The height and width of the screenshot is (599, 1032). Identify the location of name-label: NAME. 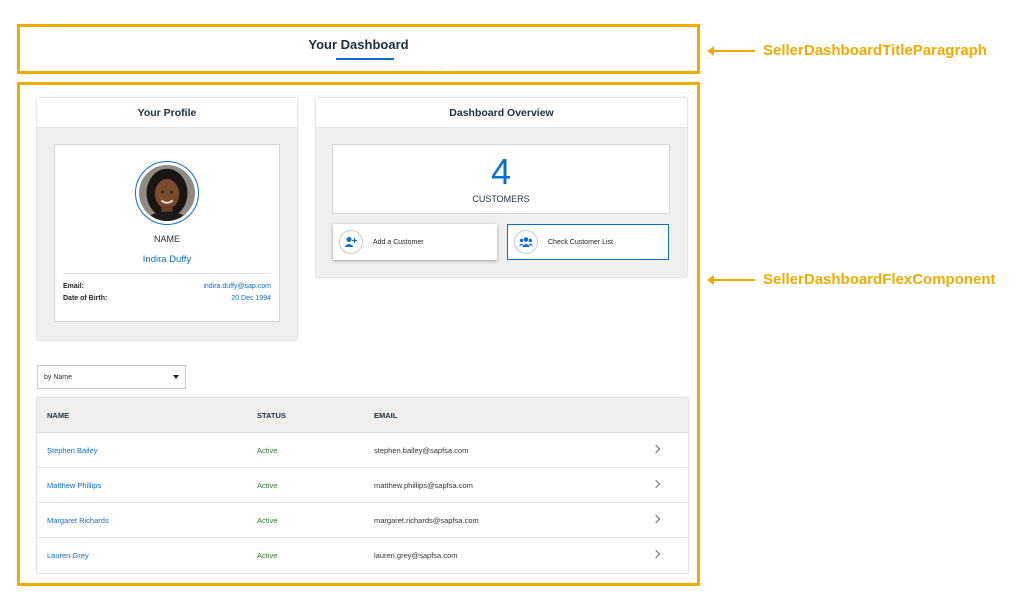
(166, 239).